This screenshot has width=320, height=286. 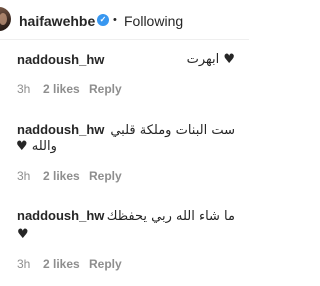 What do you see at coordinates (57, 21) in the screenshot?
I see `header-username: haifawehbe` at bounding box center [57, 21].